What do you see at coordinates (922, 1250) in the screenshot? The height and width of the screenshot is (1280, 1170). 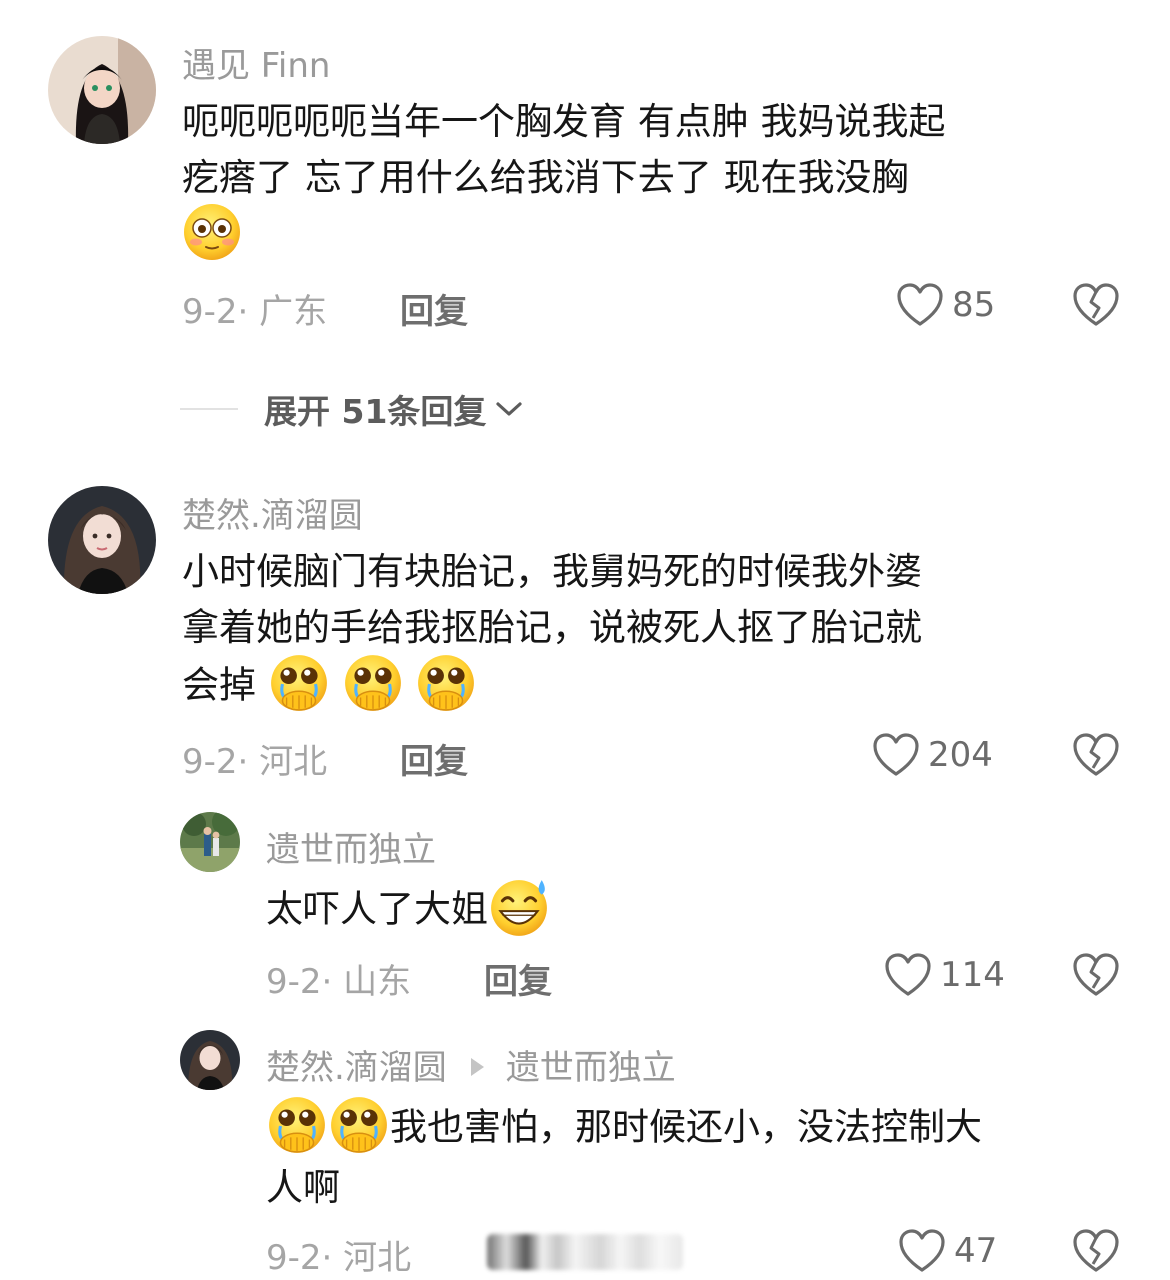 I see `heart-icon` at bounding box center [922, 1250].